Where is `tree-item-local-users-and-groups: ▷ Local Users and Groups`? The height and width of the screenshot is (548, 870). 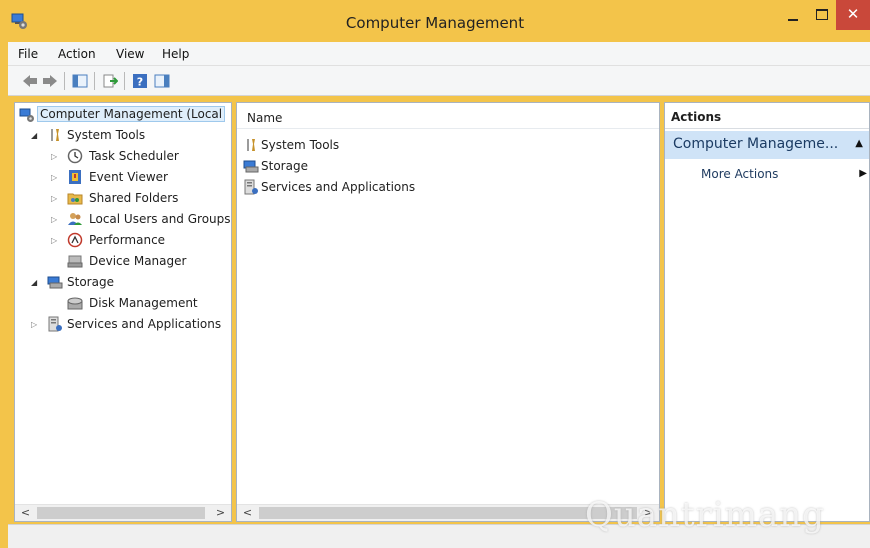
tree-item-local-users-and-groups: ▷ Local Users and Groups is located at coordinates (124, 219).